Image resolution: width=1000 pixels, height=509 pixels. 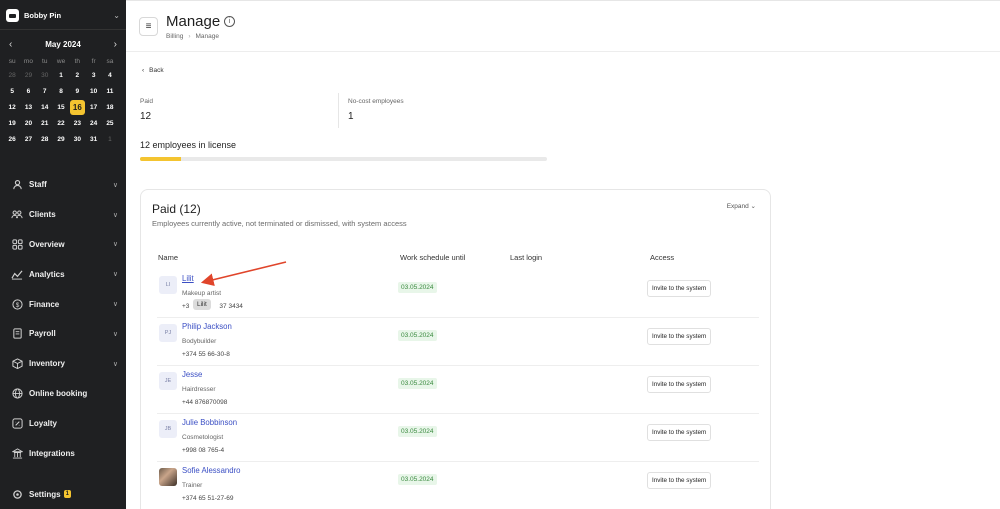 I want to click on employee-role: Makeup artist, so click(x=202, y=293).